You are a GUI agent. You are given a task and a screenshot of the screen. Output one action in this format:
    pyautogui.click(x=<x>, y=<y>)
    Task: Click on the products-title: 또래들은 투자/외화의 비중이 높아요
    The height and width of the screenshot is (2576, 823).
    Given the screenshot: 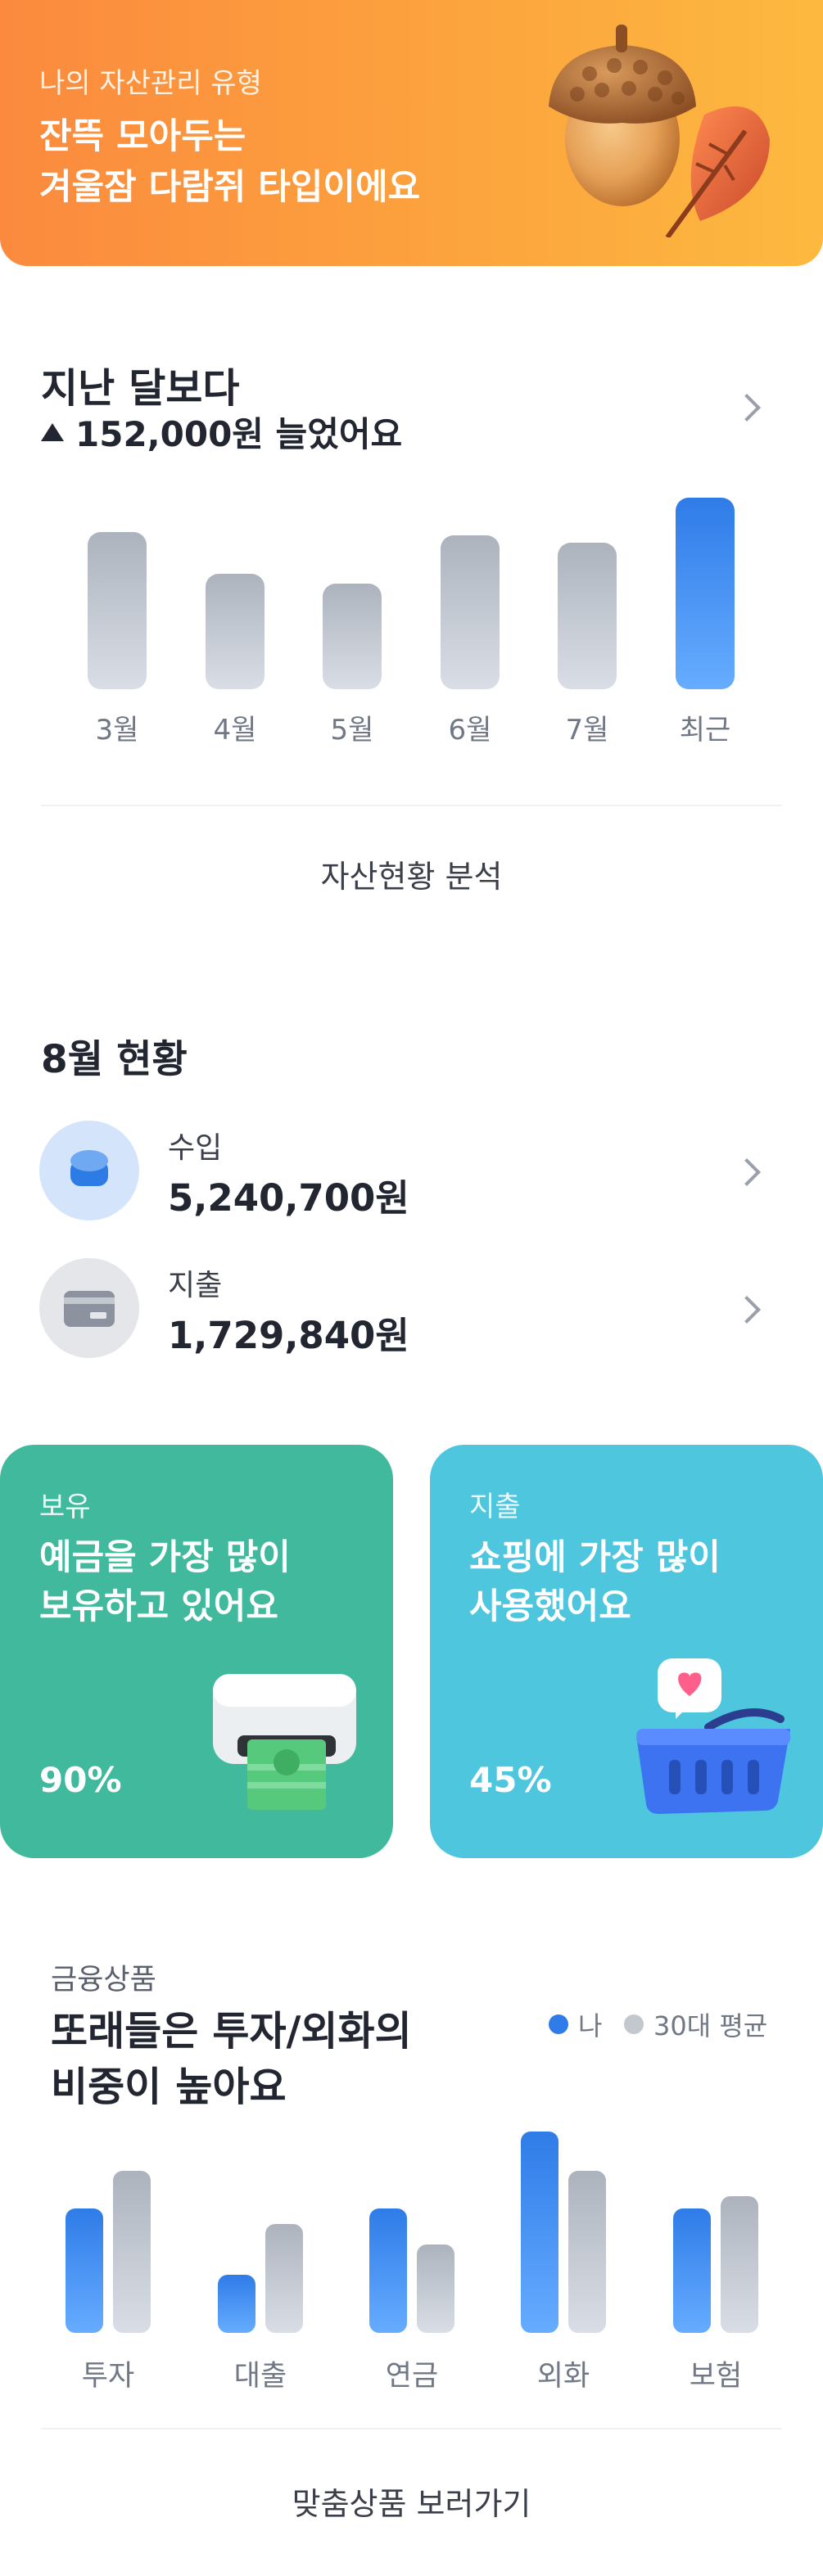 What is the action you would take?
    pyautogui.click(x=231, y=2059)
    